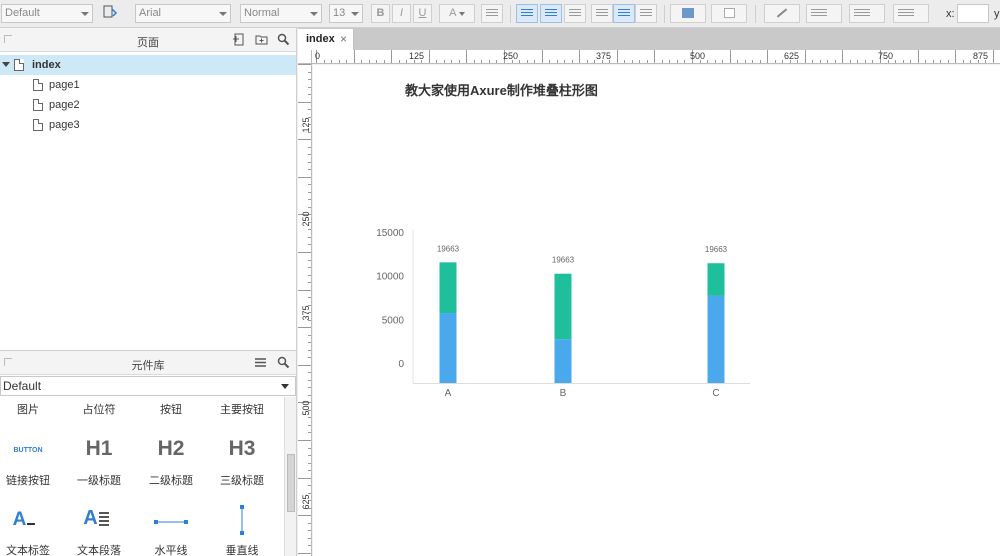 The image size is (1000, 556). Describe the element at coordinates (698, 56) in the screenshot. I see `ruler-label: 500` at that location.